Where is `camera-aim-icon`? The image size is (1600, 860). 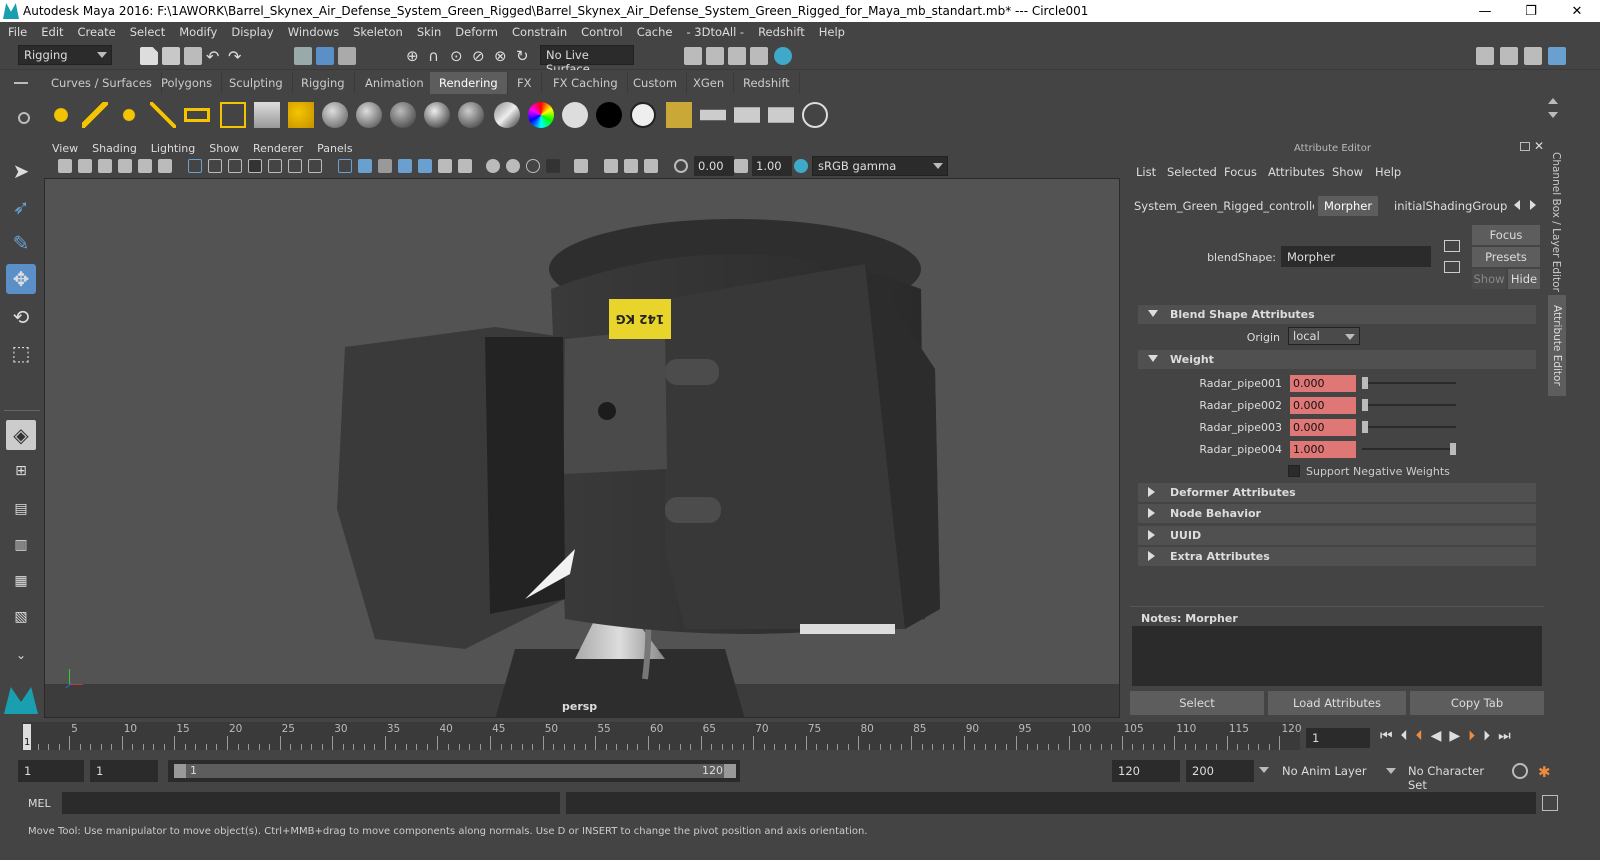 camera-aim-icon is located at coordinates (301, 115).